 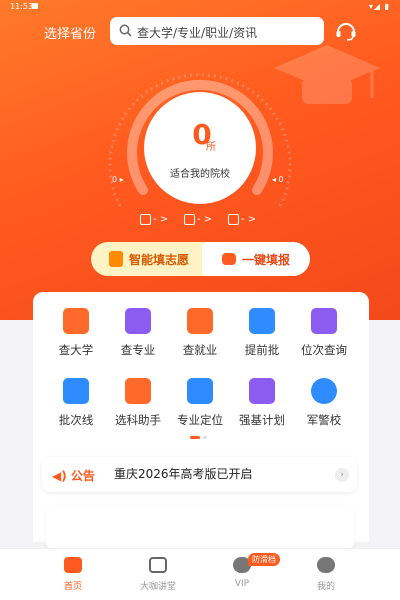 What do you see at coordinates (82, 476) in the screenshot?
I see `announcement-tag-text: 公告` at bounding box center [82, 476].